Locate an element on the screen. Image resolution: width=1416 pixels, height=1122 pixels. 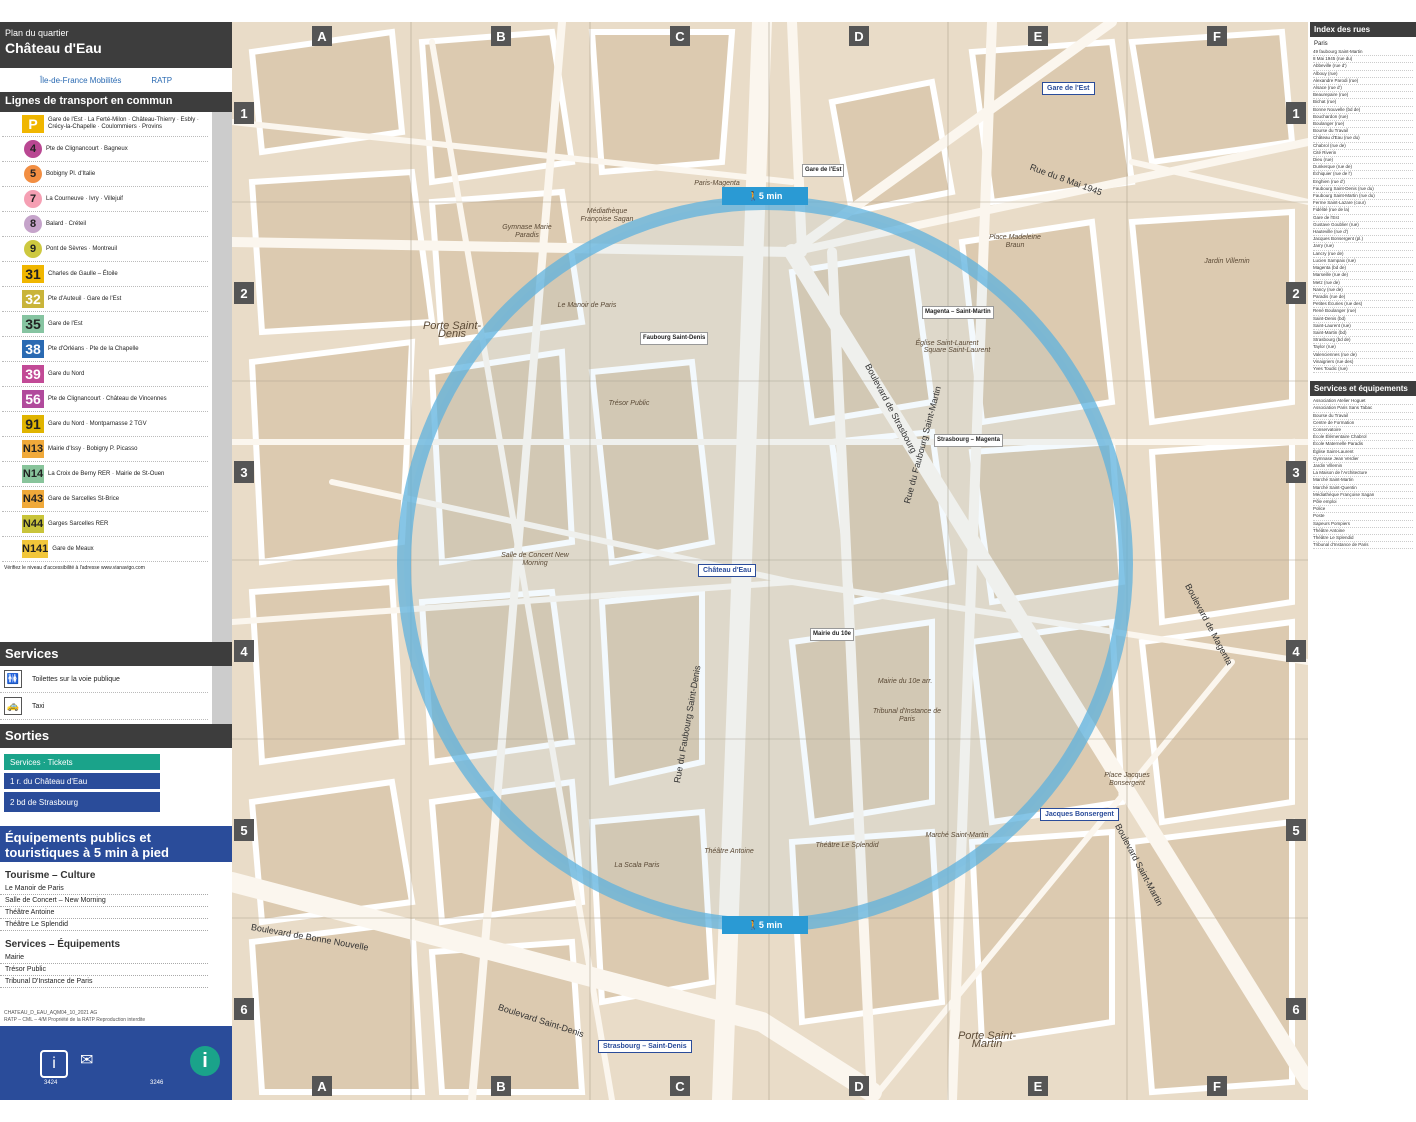
idf-logo: Île-de-France Mobilités is located at coordinates (81, 80).